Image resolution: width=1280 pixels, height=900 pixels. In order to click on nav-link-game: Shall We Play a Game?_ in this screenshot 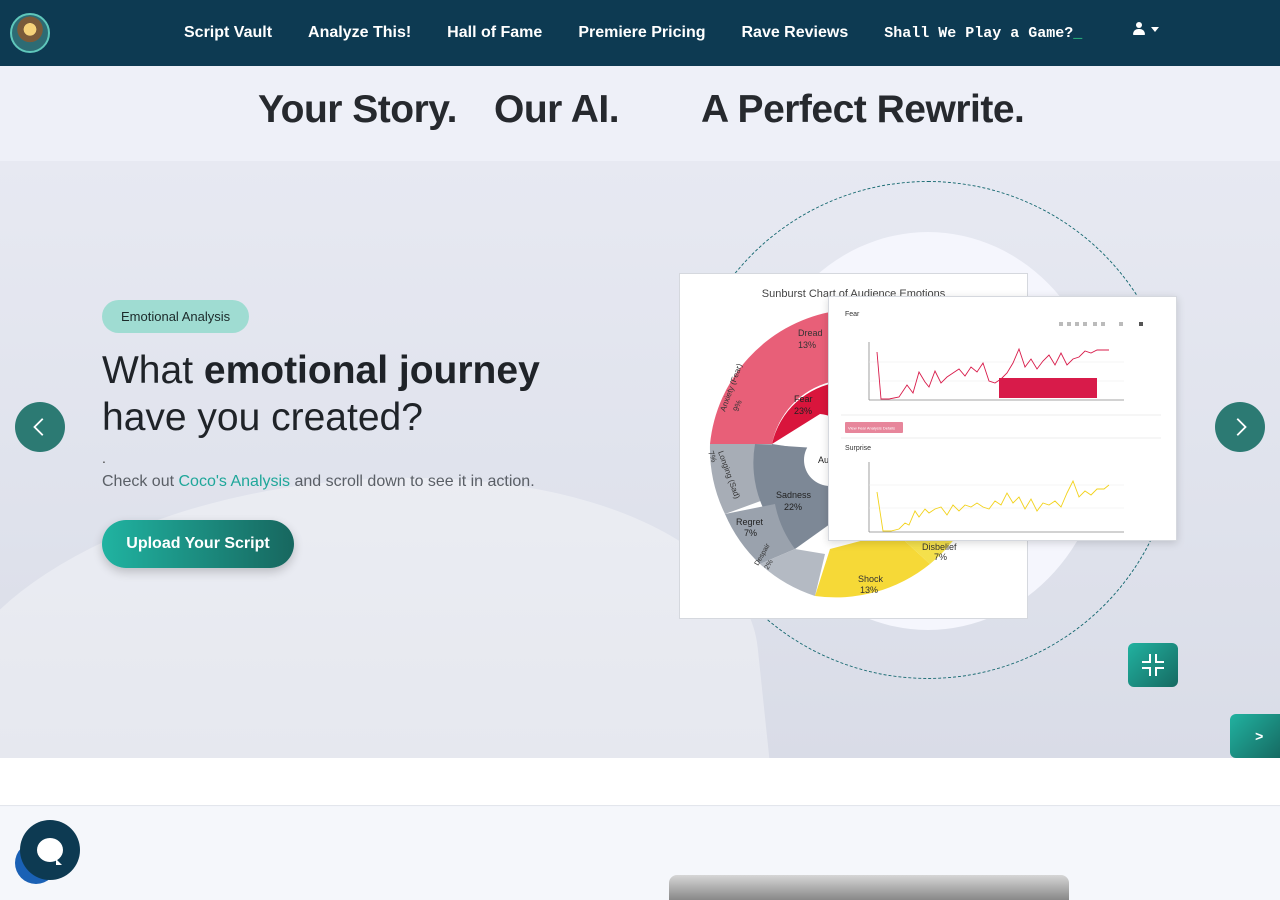, I will do `click(983, 33)`.